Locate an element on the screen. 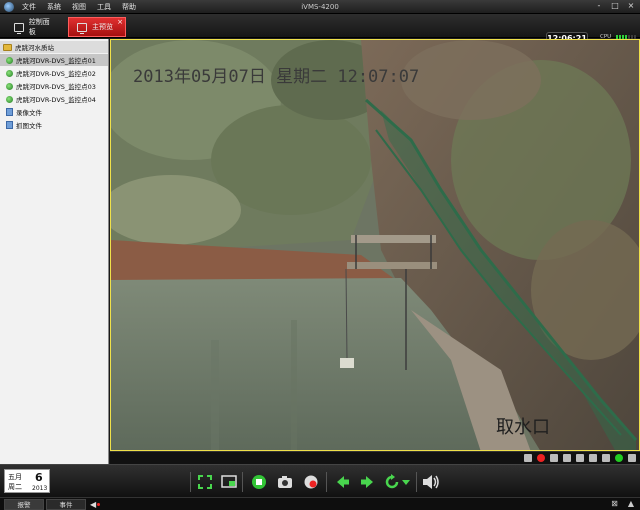 This screenshot has height=510, width=640. maximize-button: □ is located at coordinates (615, 5).